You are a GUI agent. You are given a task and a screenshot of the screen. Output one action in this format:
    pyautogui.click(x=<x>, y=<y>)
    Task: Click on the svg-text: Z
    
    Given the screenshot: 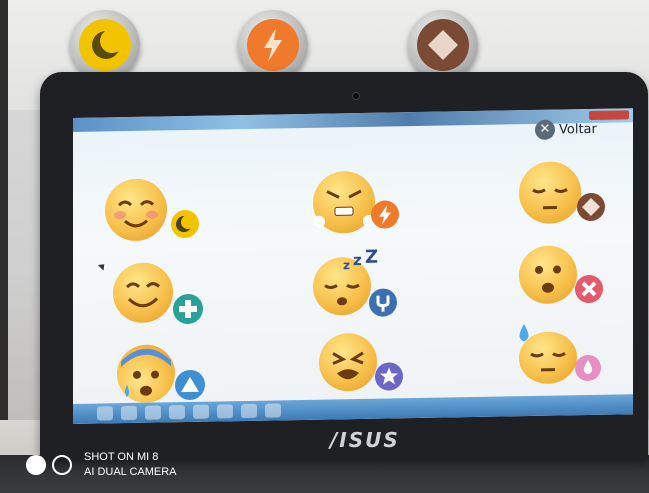 What is the action you would take?
    pyautogui.click(x=371, y=257)
    